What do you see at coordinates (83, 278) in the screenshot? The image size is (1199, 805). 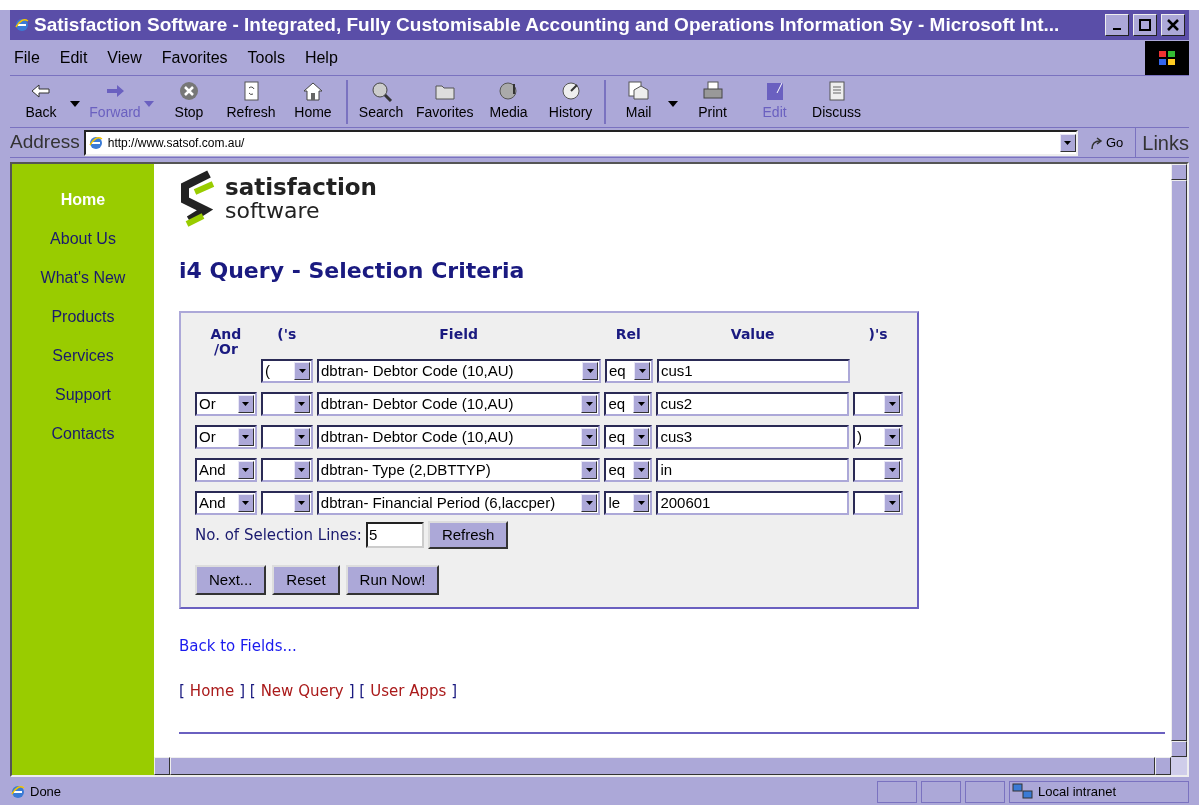 I see `sidebar-link: What's New` at bounding box center [83, 278].